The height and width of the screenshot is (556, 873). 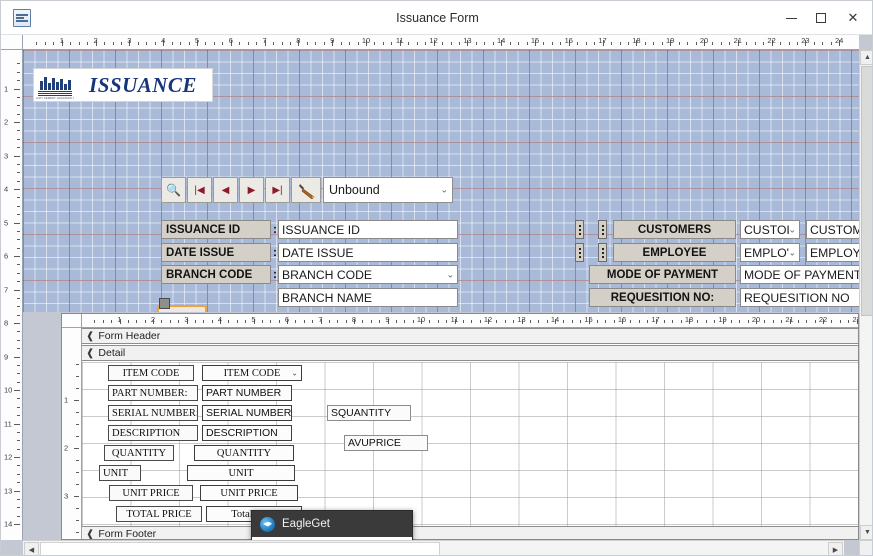 I want to click on find-button: 🔍, so click(x=173, y=190).